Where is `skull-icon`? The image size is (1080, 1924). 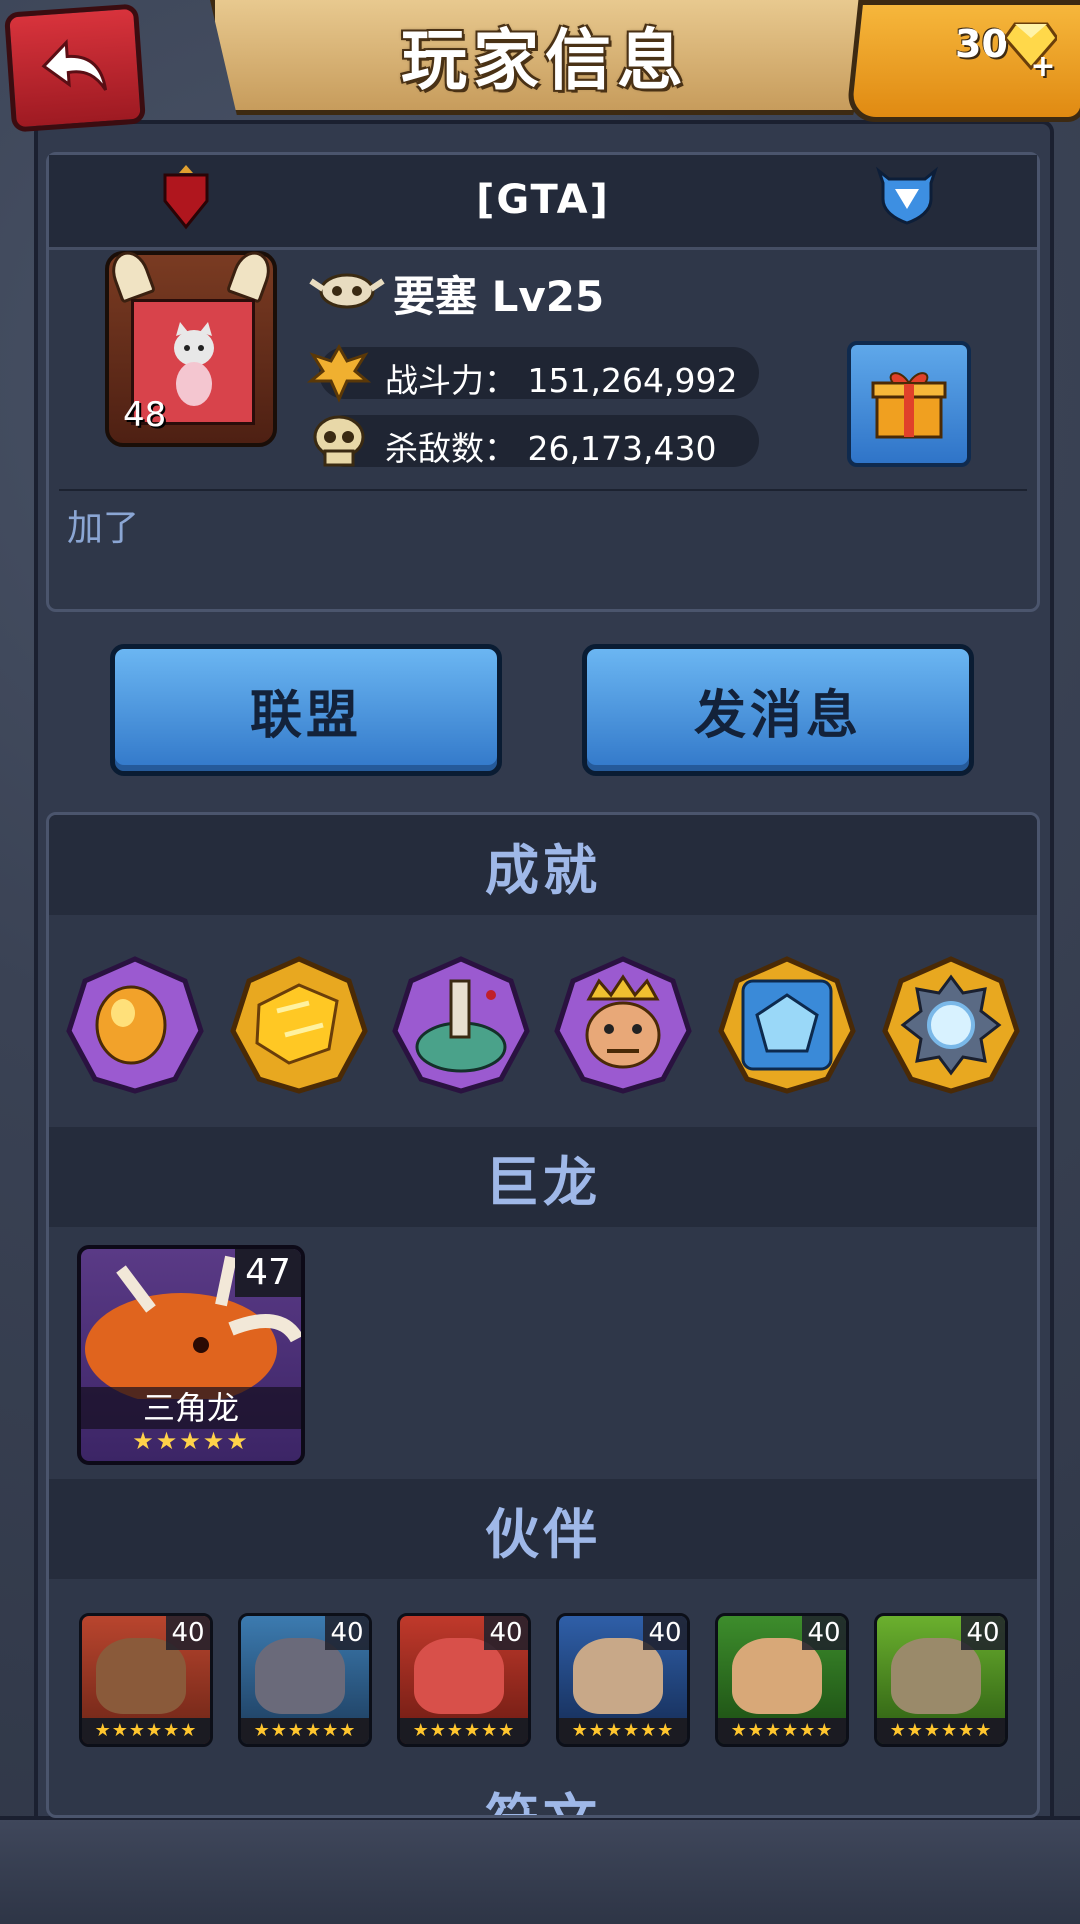
skull-icon is located at coordinates (339, 441).